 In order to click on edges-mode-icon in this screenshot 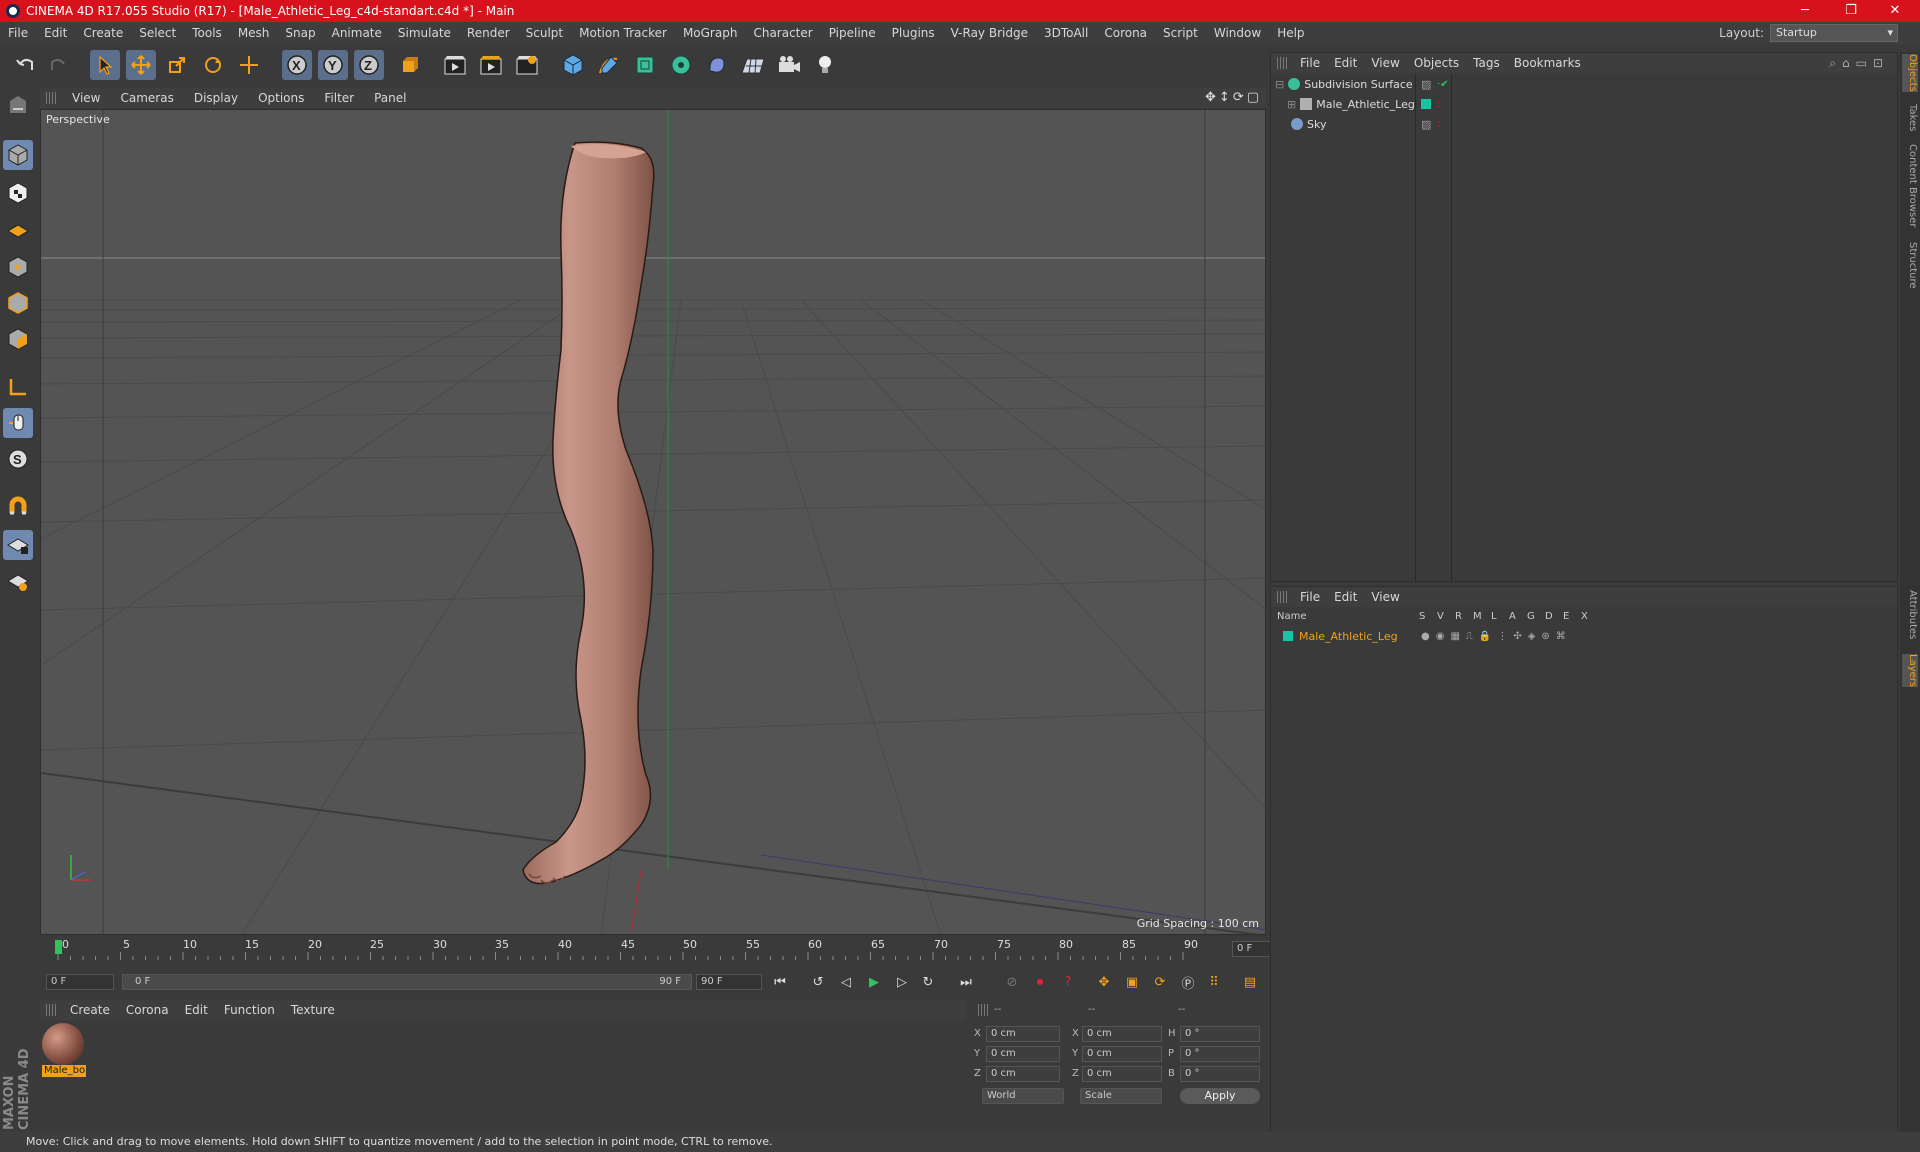, I will do `click(18, 303)`.